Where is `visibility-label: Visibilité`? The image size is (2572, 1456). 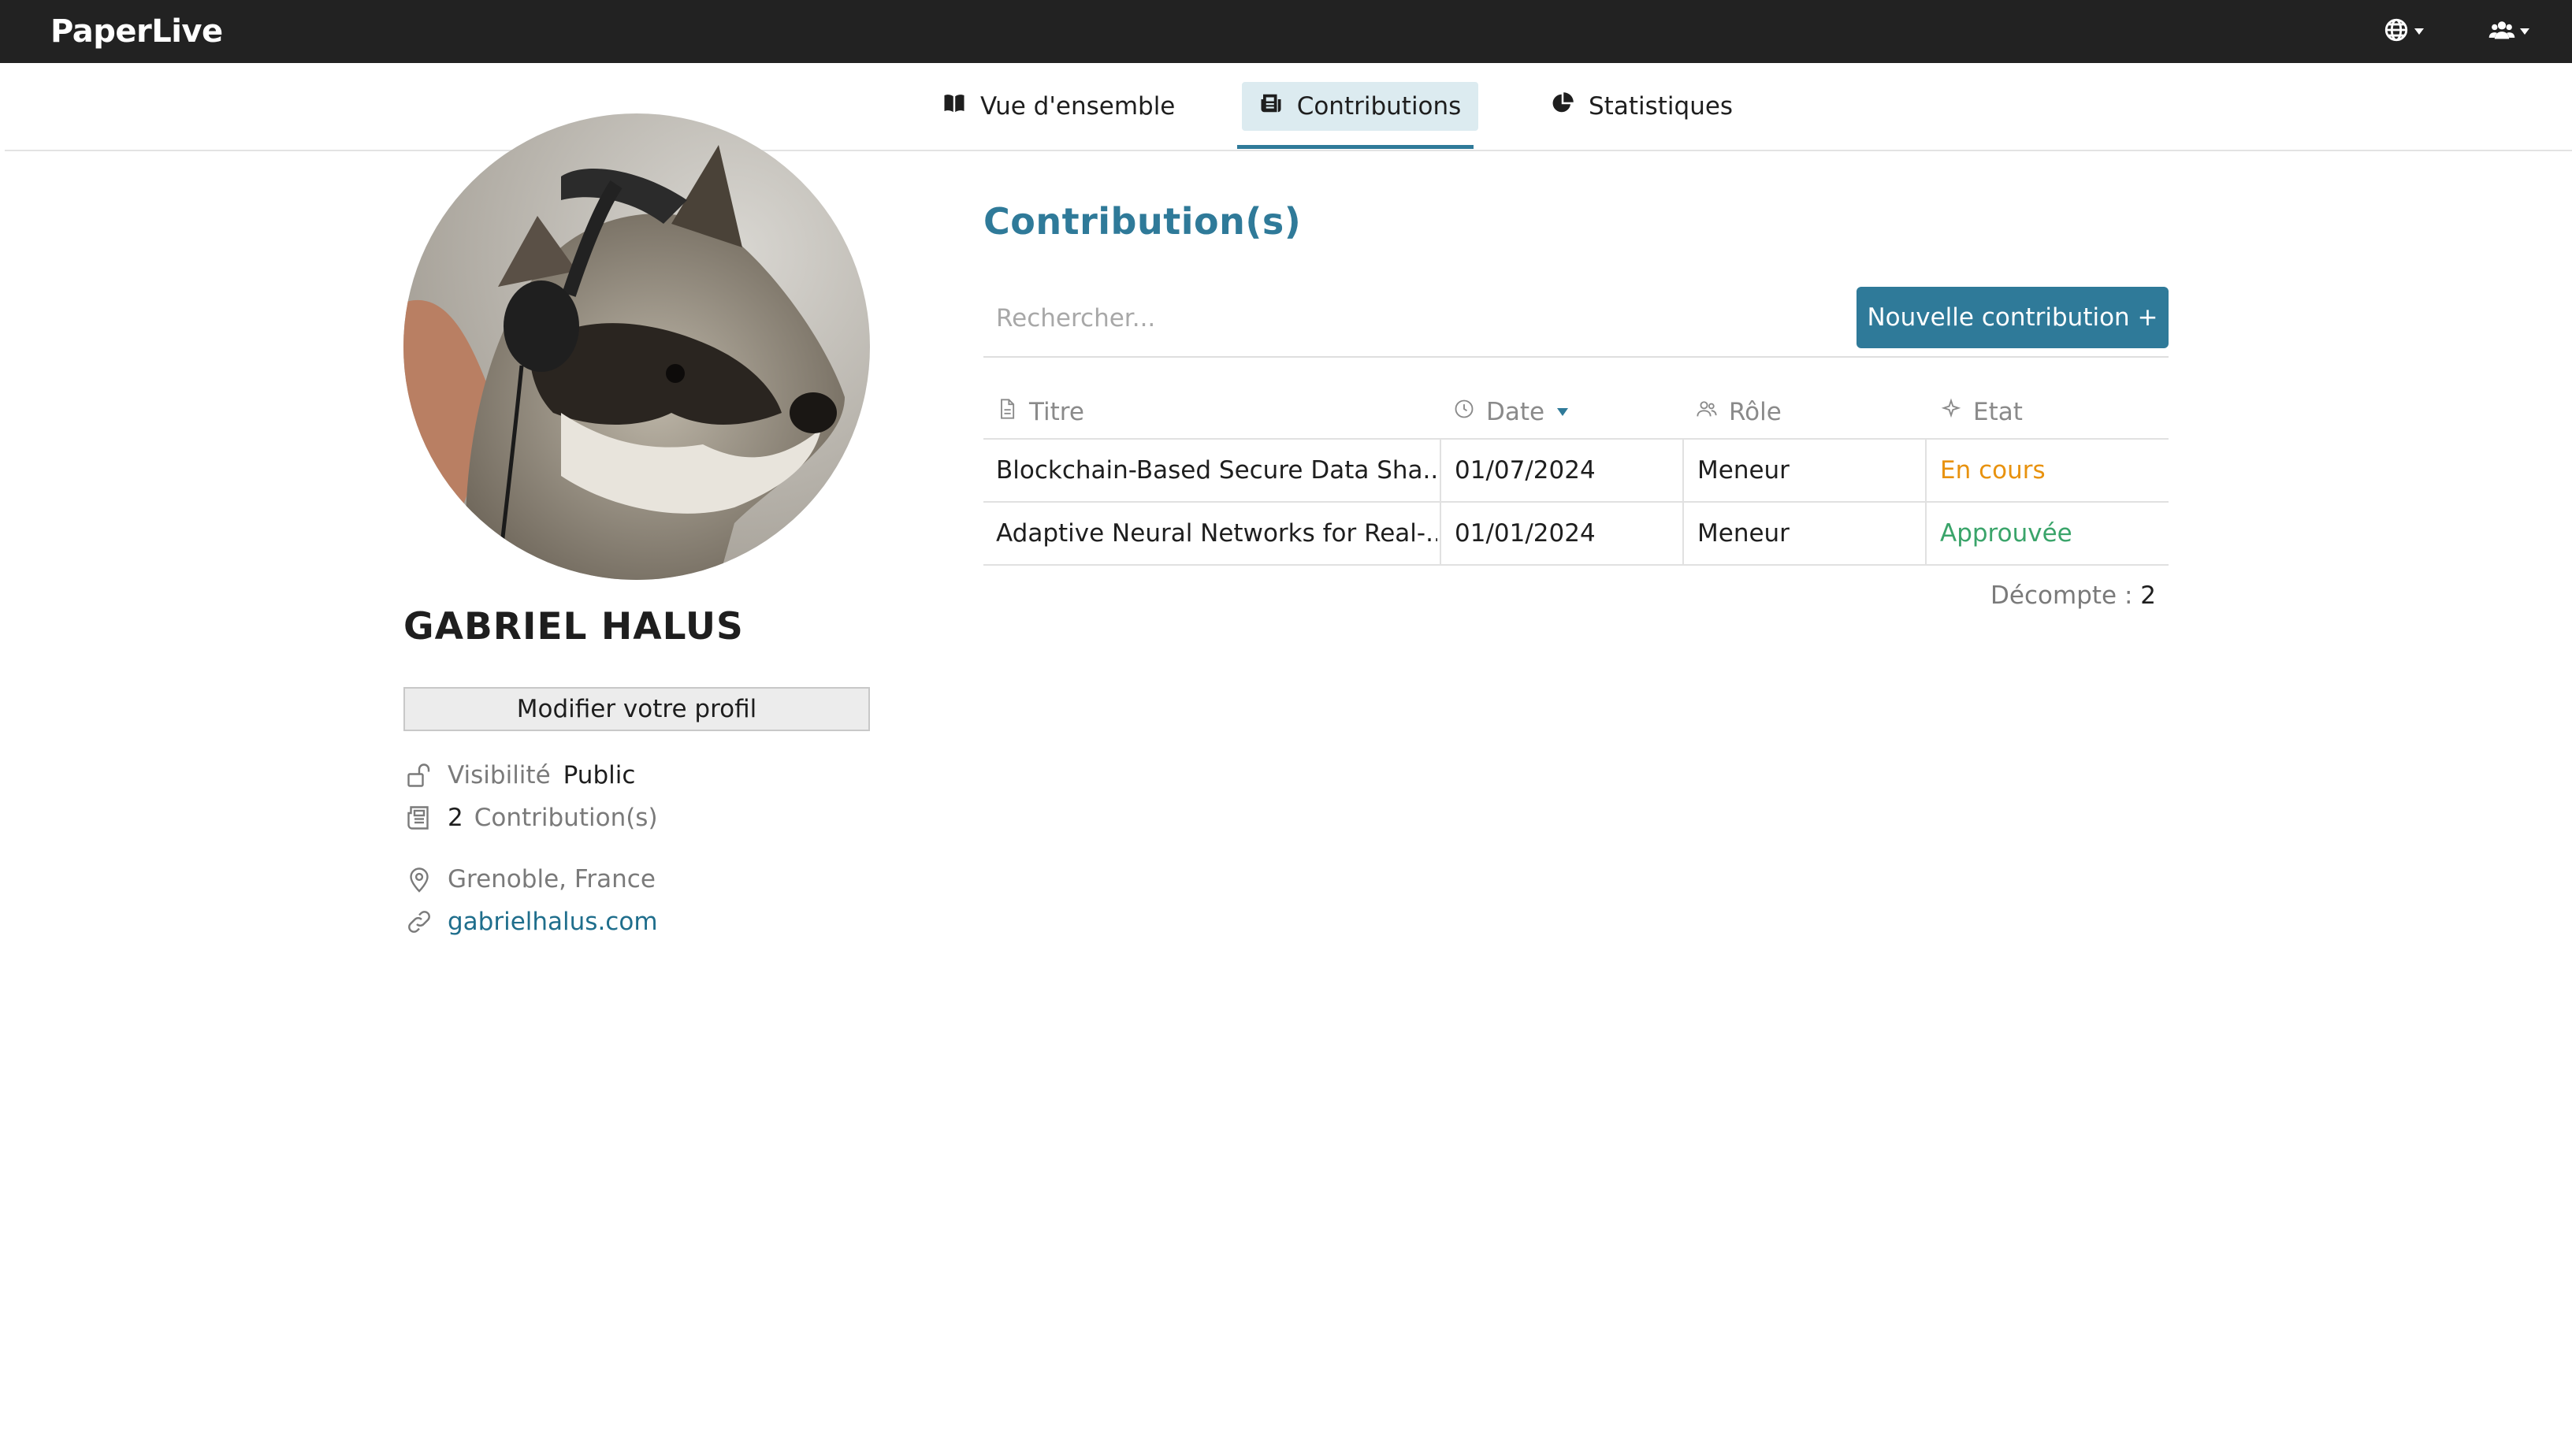 visibility-label: Visibilité is located at coordinates (499, 775).